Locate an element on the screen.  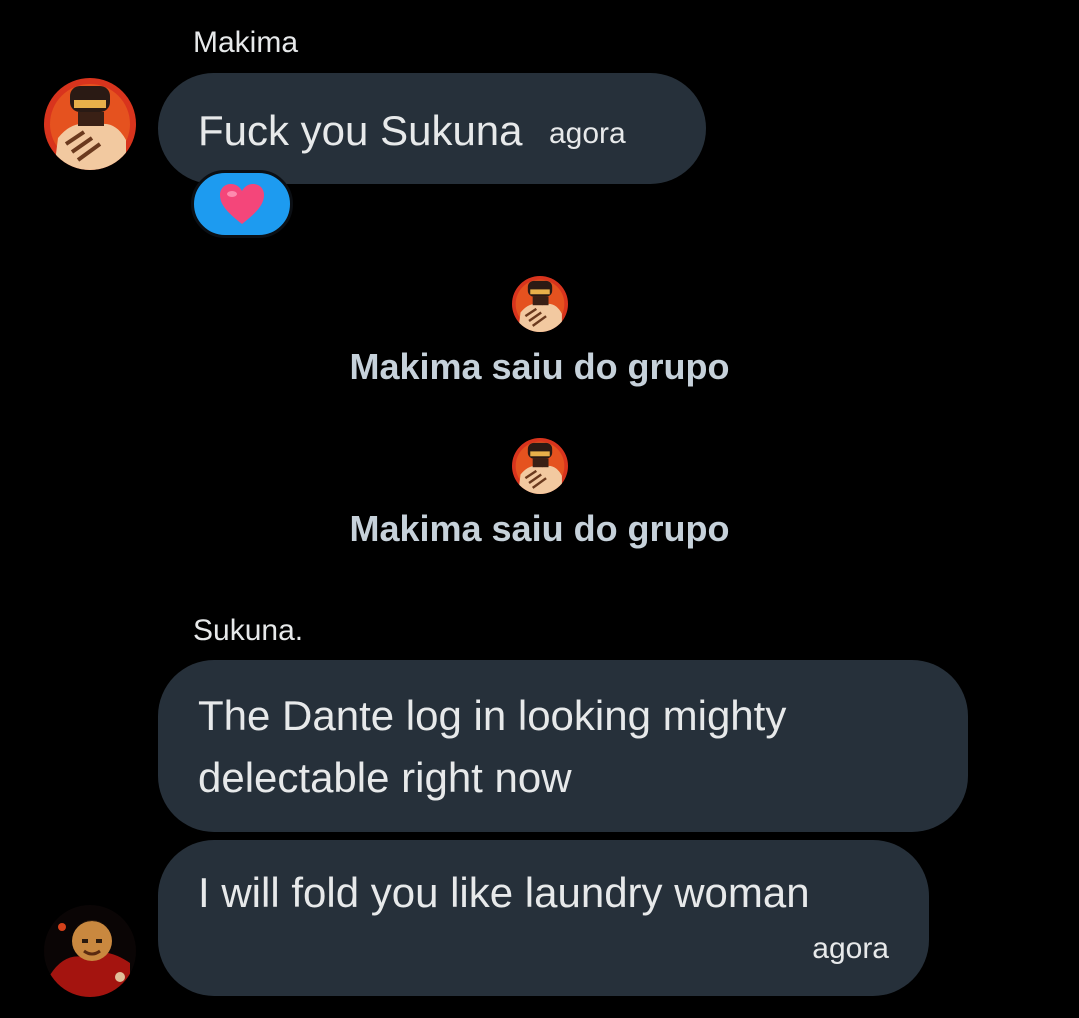
makima-avatar is located at coordinates (90, 124).